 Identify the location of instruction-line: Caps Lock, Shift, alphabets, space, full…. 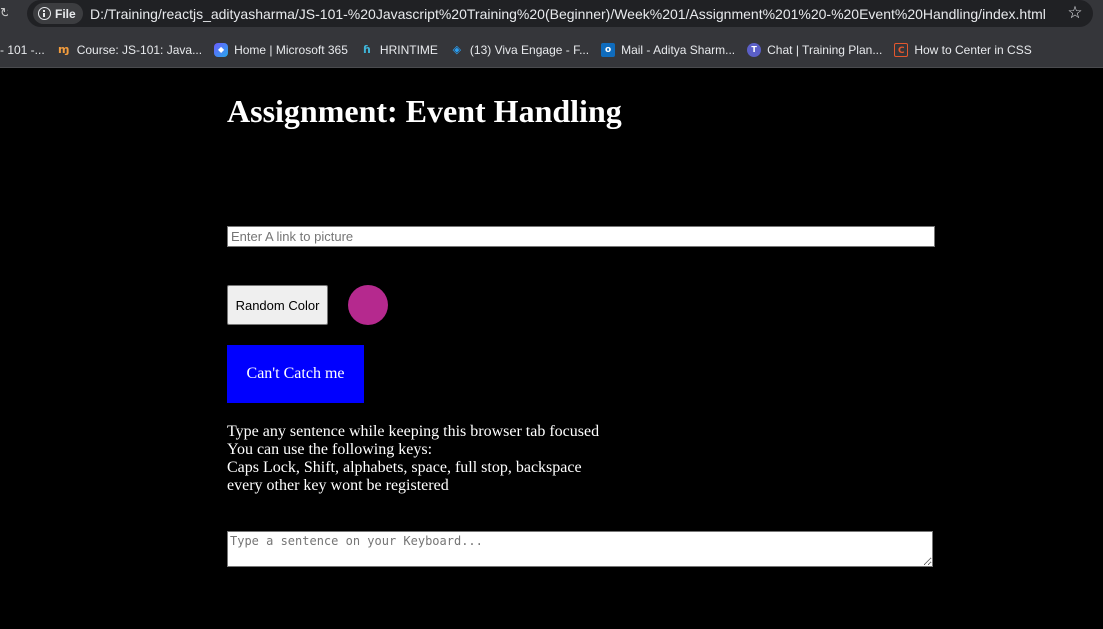
(404, 467).